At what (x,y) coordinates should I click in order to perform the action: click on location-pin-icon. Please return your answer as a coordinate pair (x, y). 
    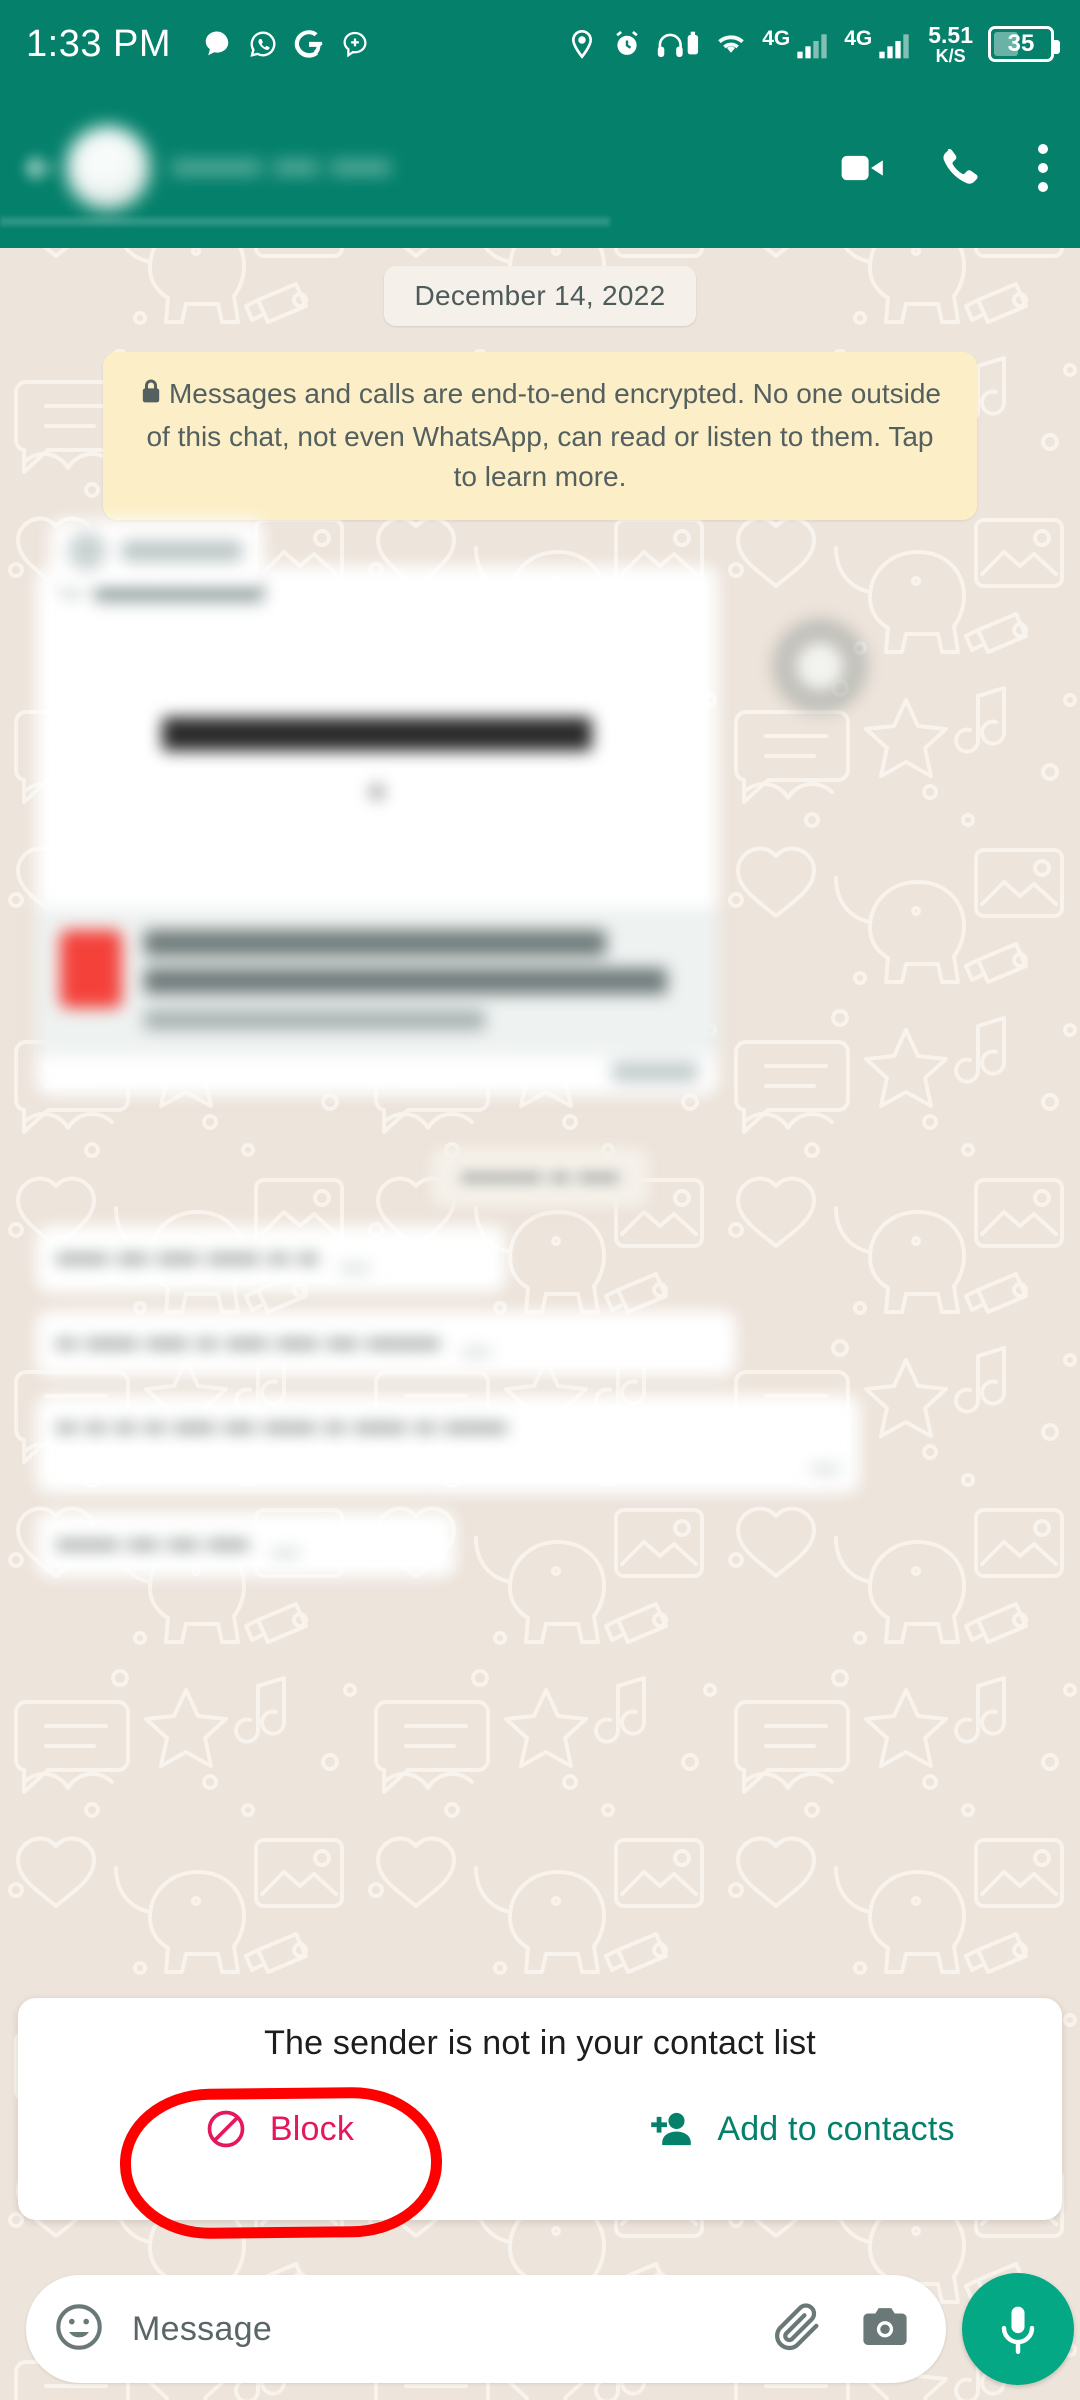
    Looking at the image, I should click on (582, 44).